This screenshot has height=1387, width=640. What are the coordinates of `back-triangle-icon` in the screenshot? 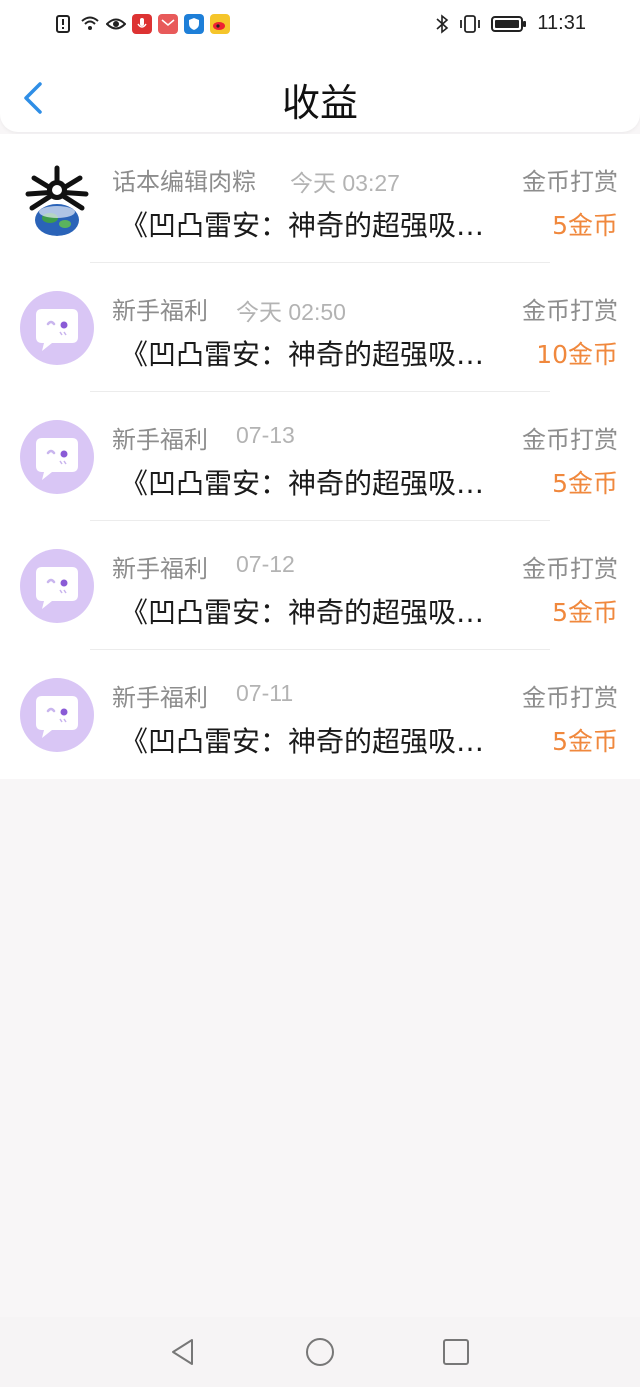 It's located at (183, 1352).